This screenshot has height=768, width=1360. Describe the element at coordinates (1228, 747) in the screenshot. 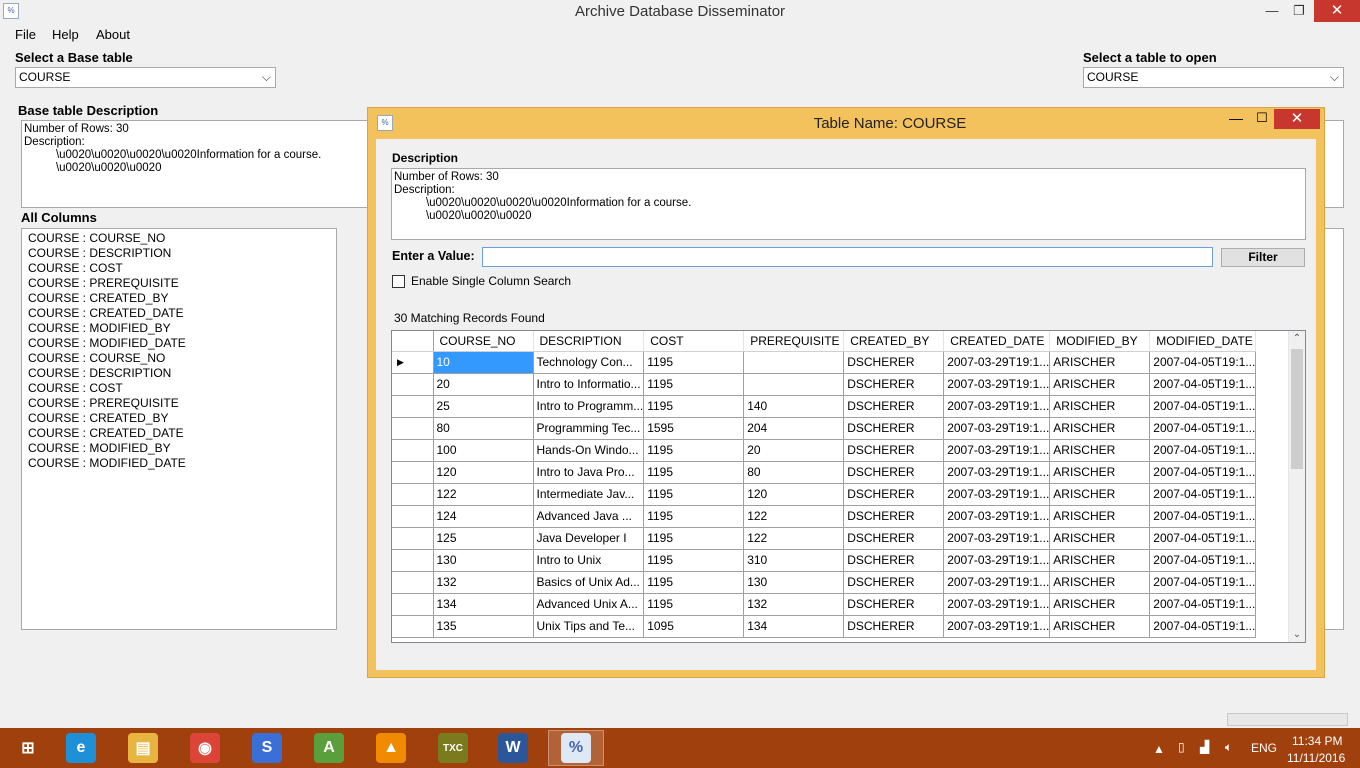

I see `volume-icon: 🔈︎` at that location.